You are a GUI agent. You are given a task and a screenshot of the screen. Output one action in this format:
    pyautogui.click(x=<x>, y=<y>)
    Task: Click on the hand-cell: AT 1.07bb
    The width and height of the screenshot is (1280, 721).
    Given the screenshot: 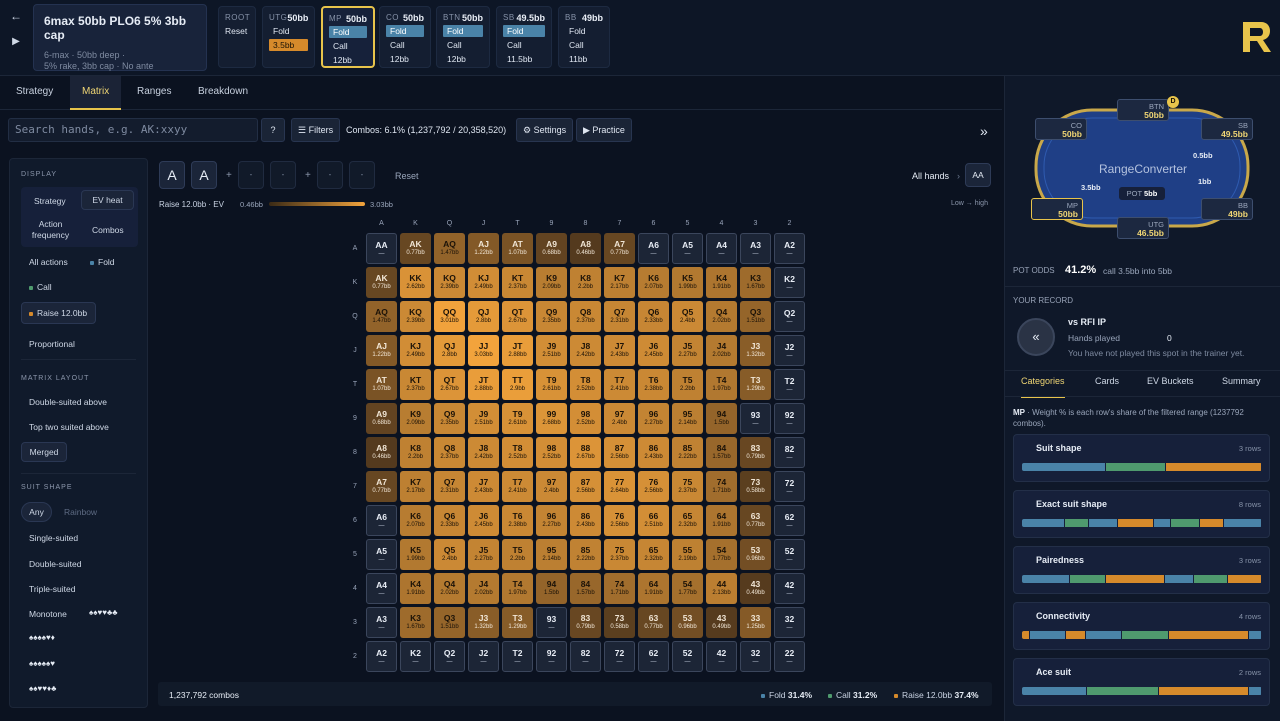 What is the action you would take?
    pyautogui.click(x=381, y=384)
    